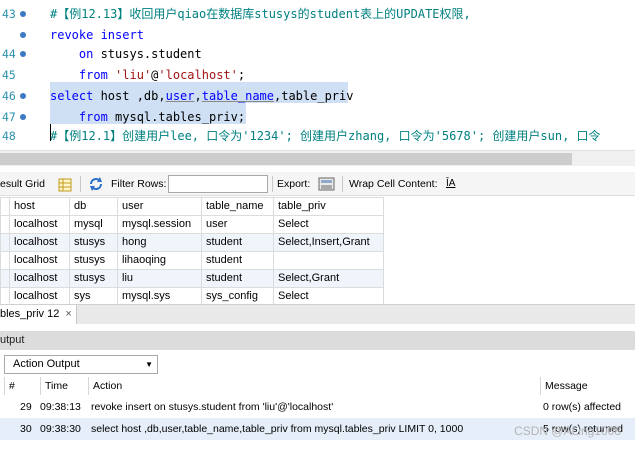 The height and width of the screenshot is (450, 635). What do you see at coordinates (198, 75) in the screenshot?
I see `code-token: 'localhost'` at bounding box center [198, 75].